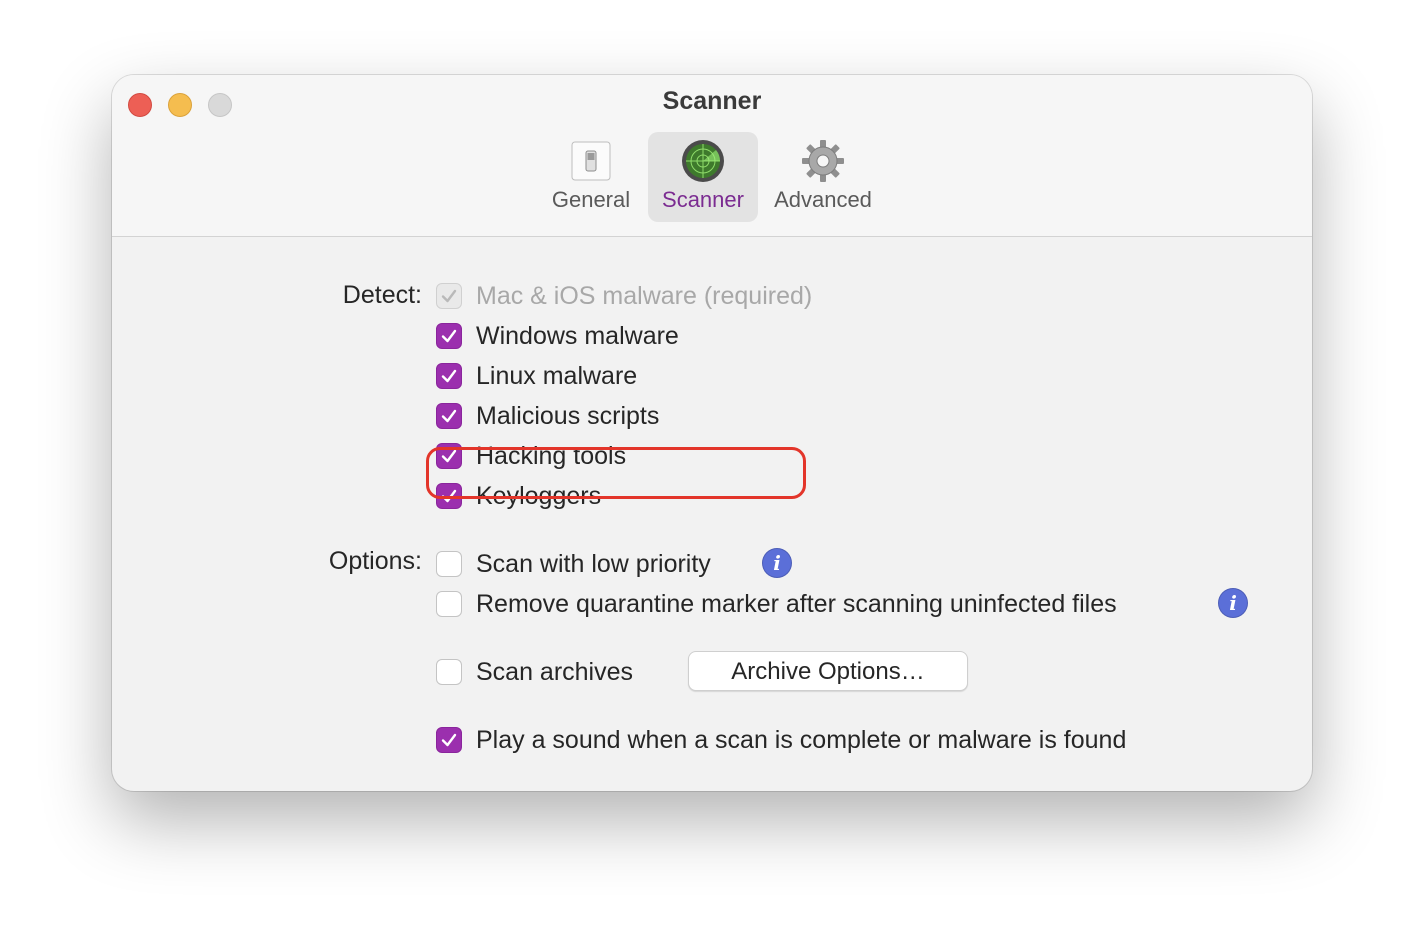 The height and width of the screenshot is (940, 1424). Describe the element at coordinates (449, 604) in the screenshot. I see `option-quarantine-checkbox` at that location.